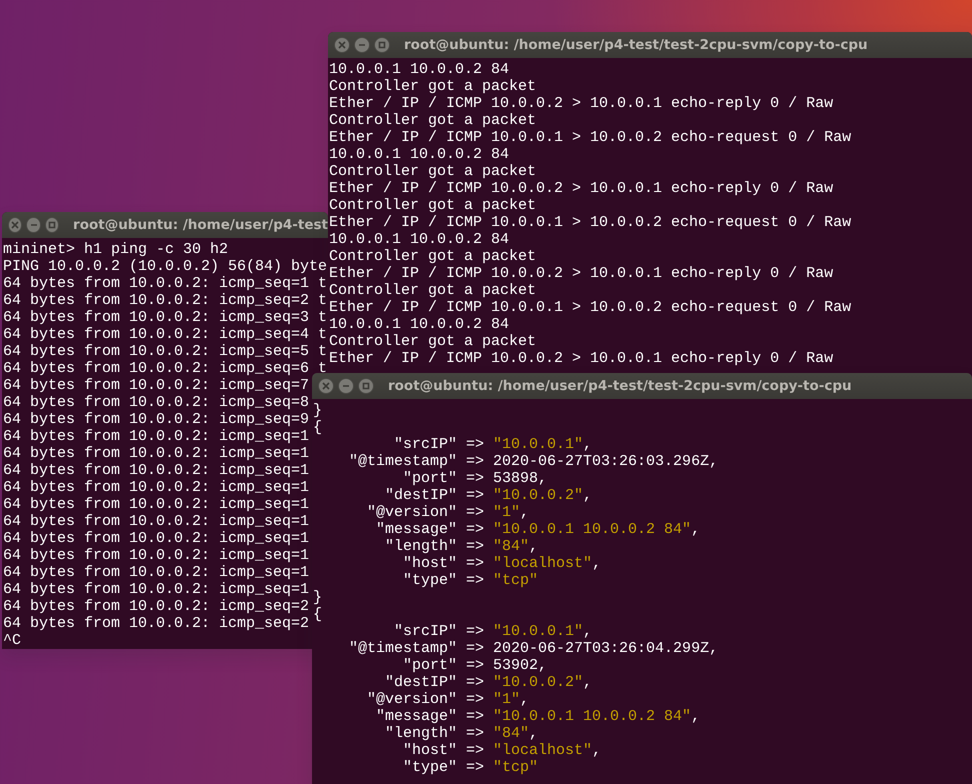 The image size is (972, 784). What do you see at coordinates (165, 300) in the screenshot?
I see `terminal-line: 64 bytes from 10.0.0.2: icmp_seq=2 t` at bounding box center [165, 300].